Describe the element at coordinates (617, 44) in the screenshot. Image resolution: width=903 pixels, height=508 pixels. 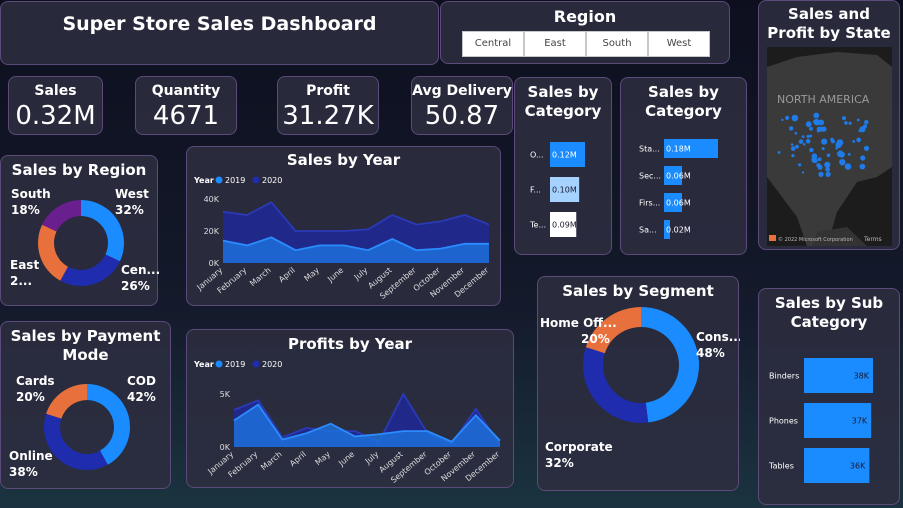
I see `region-option-south: South` at that location.